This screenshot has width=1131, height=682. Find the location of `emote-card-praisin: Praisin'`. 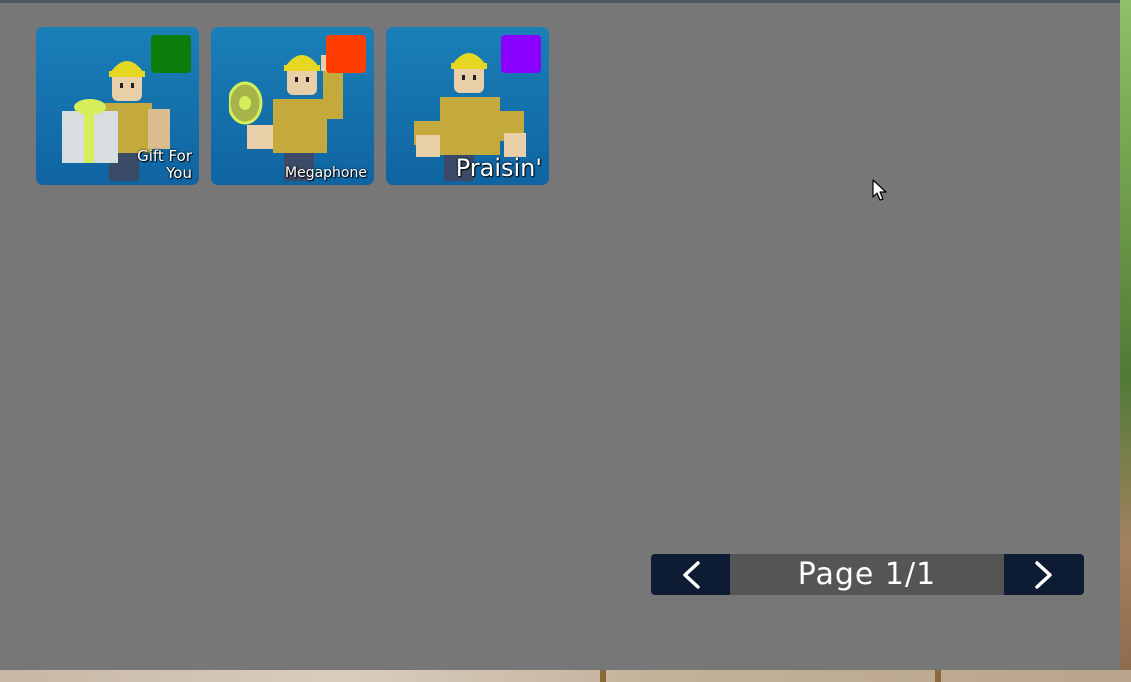

emote-card-praisin: Praisin' is located at coordinates (467, 106).